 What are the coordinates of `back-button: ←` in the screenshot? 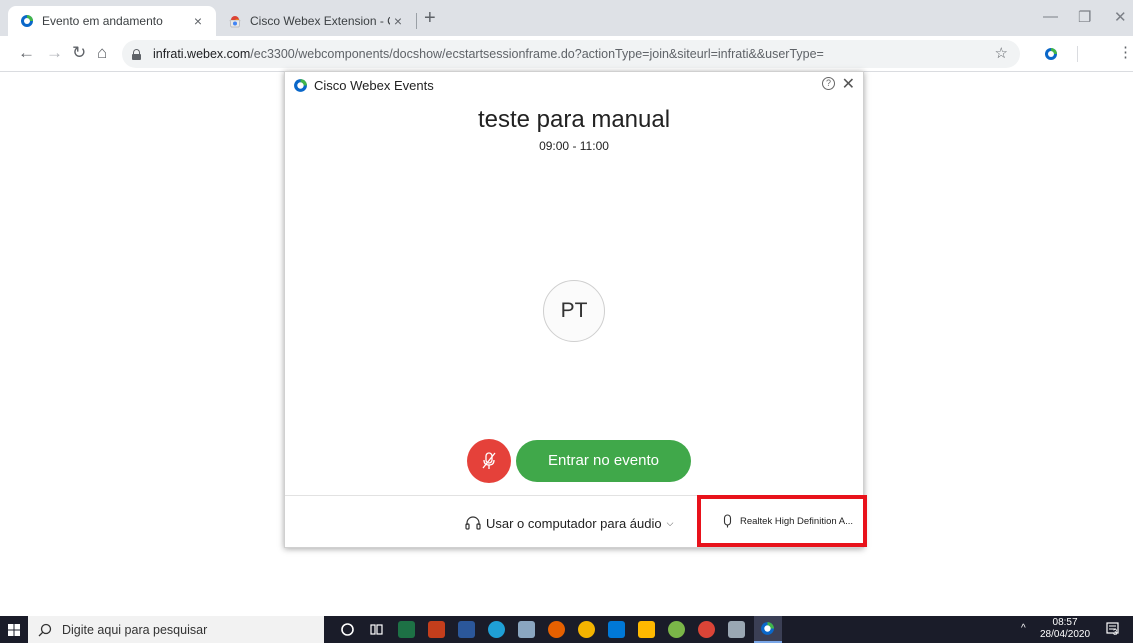 It's located at (26, 53).